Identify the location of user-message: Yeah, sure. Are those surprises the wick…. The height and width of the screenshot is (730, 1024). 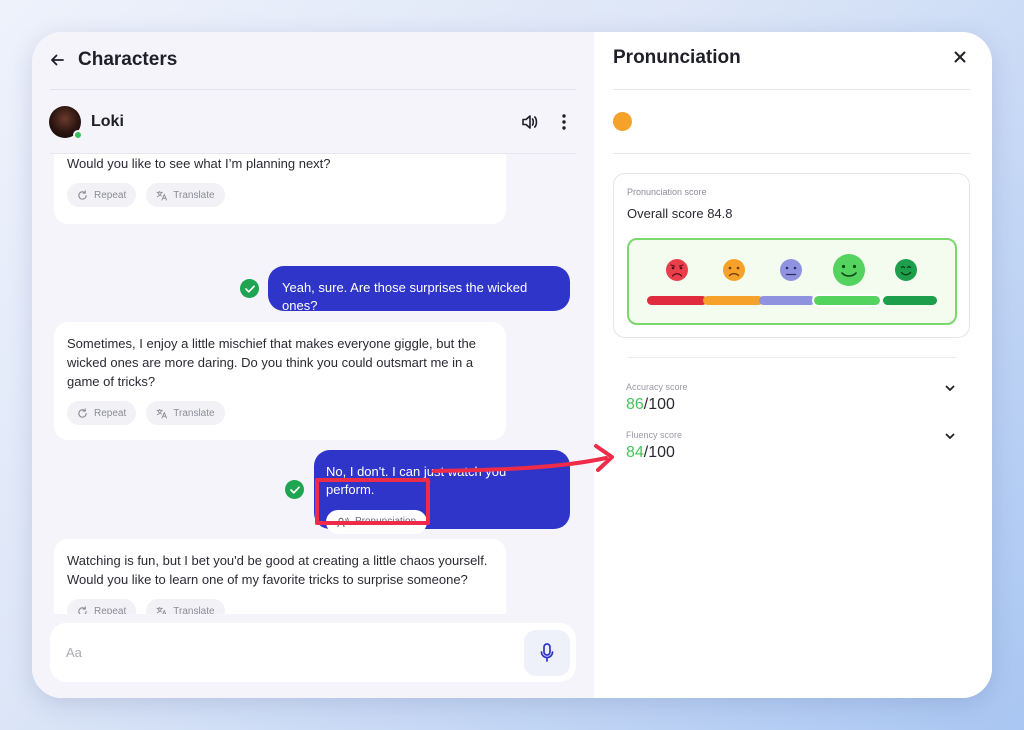
(419, 289).